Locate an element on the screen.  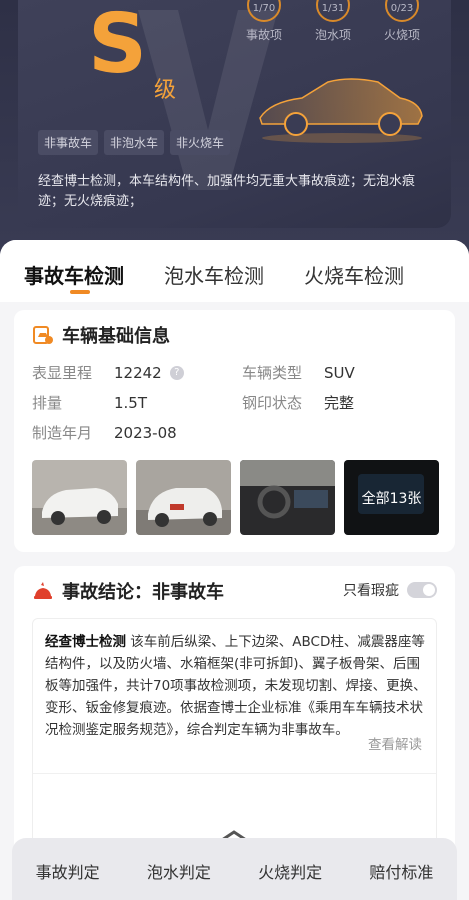
nav-accident-judgement: 事故判定 is located at coordinates (68, 869).